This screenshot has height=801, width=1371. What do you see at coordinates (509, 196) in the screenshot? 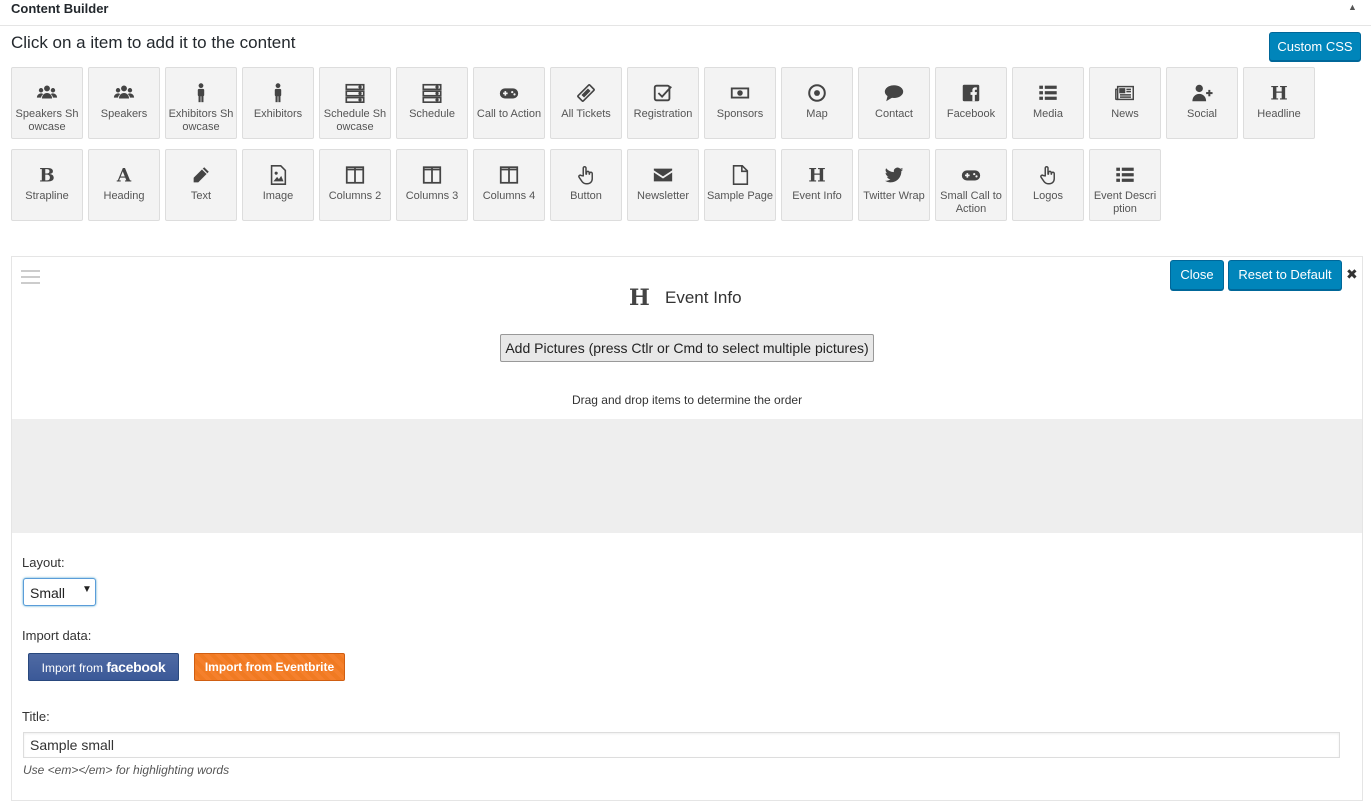
I see `palette-item-label: Columns 4` at bounding box center [509, 196].